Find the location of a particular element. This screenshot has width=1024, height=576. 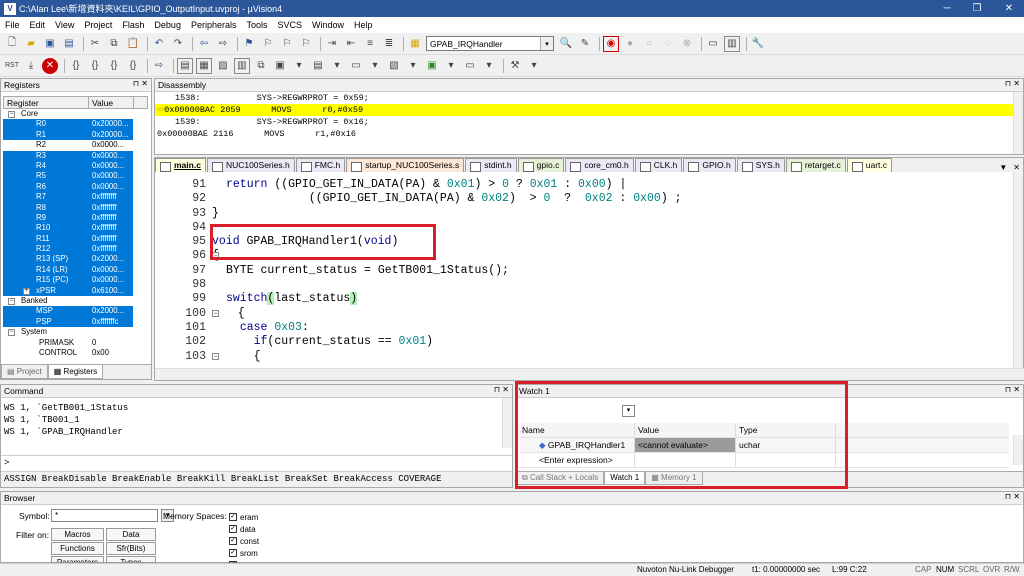

incremental-find-icon: ✎ is located at coordinates (585, 44).